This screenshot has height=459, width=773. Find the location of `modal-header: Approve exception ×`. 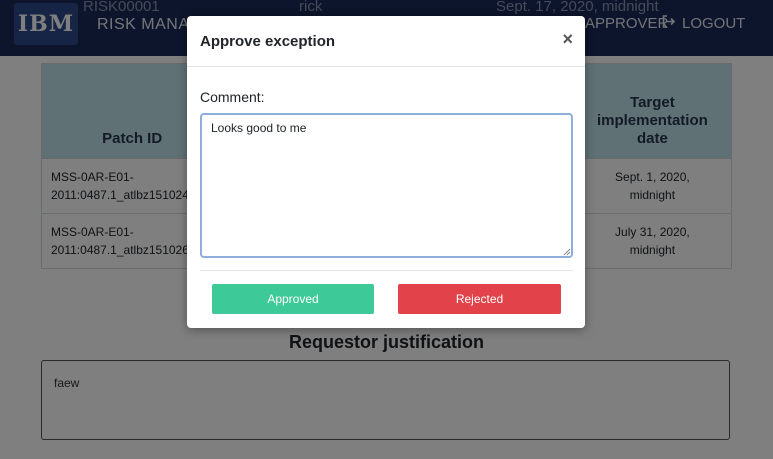

modal-header: Approve exception × is located at coordinates (386, 41).